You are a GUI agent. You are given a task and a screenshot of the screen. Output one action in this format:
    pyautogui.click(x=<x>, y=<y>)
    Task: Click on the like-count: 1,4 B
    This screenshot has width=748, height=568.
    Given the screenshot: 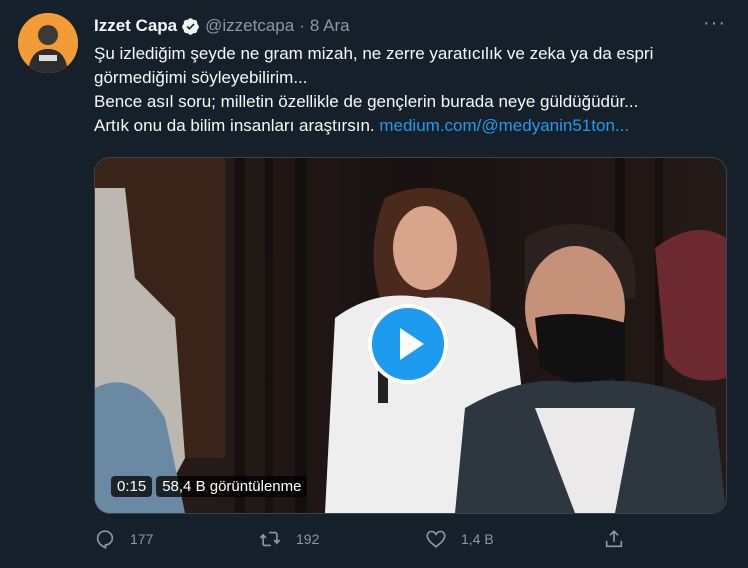 What is the action you would take?
    pyautogui.click(x=477, y=539)
    